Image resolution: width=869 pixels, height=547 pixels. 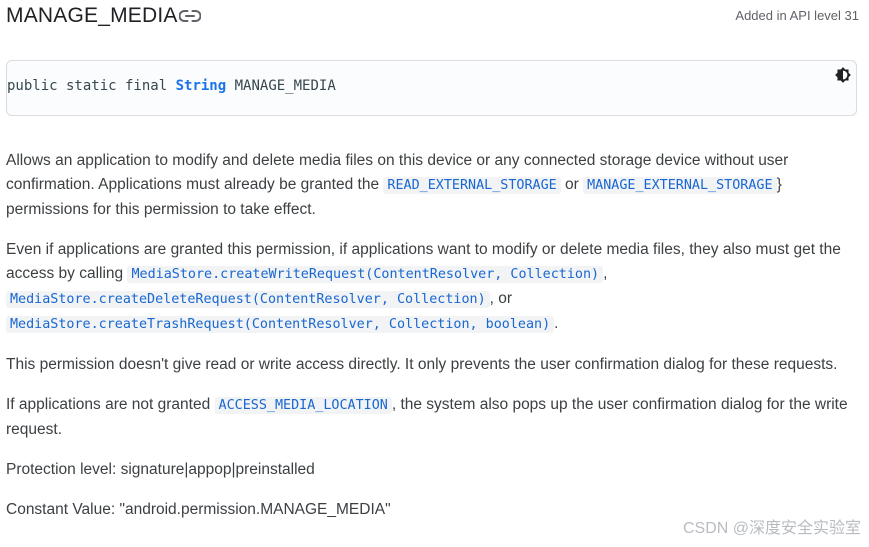 What do you see at coordinates (303, 405) in the screenshot?
I see `access-media-location-link: ACCESS_MEDIA_LOCATION` at bounding box center [303, 405].